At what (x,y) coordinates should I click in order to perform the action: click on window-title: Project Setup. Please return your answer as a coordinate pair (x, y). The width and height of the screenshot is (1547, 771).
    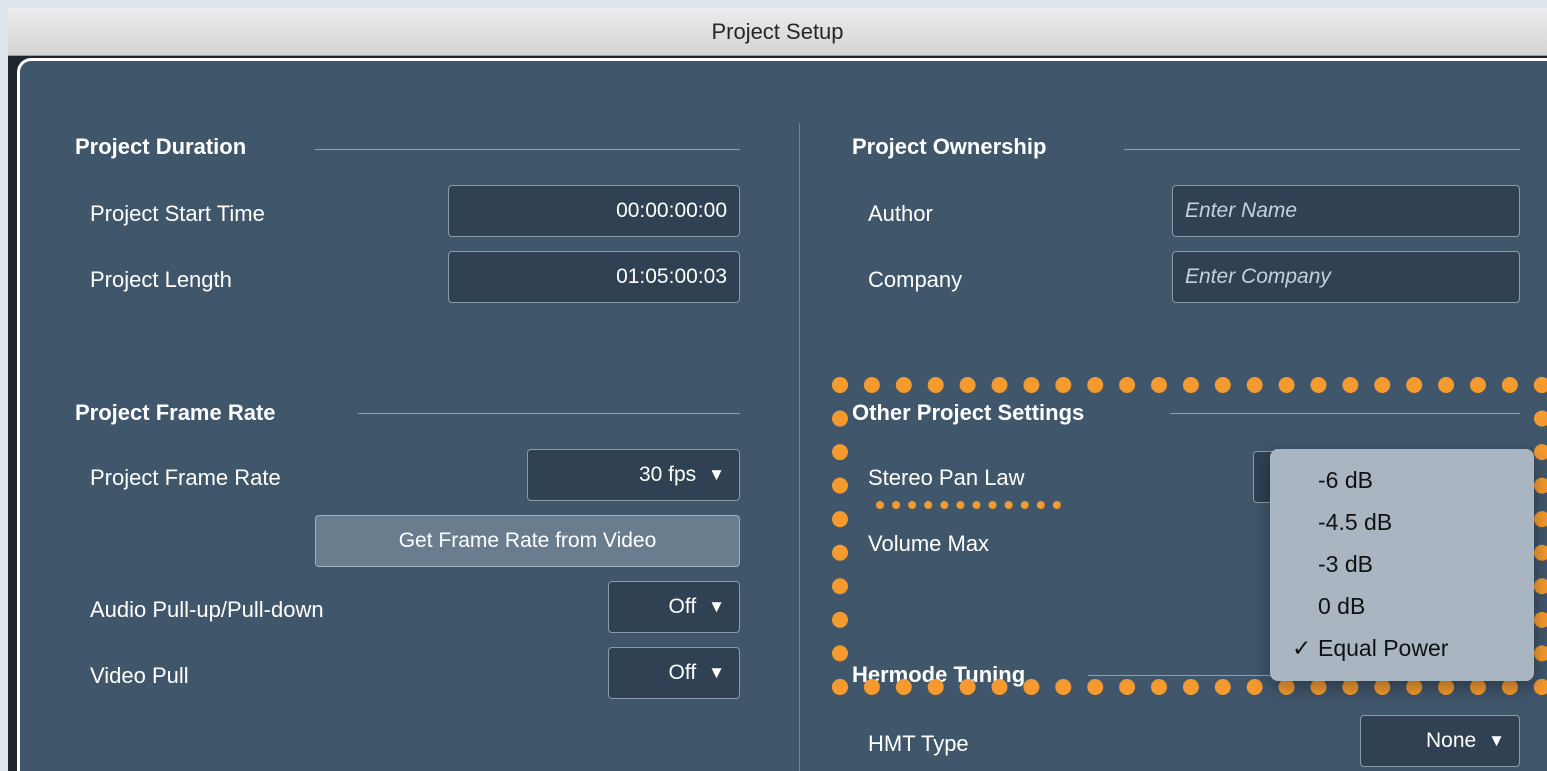
    Looking at the image, I should click on (777, 31).